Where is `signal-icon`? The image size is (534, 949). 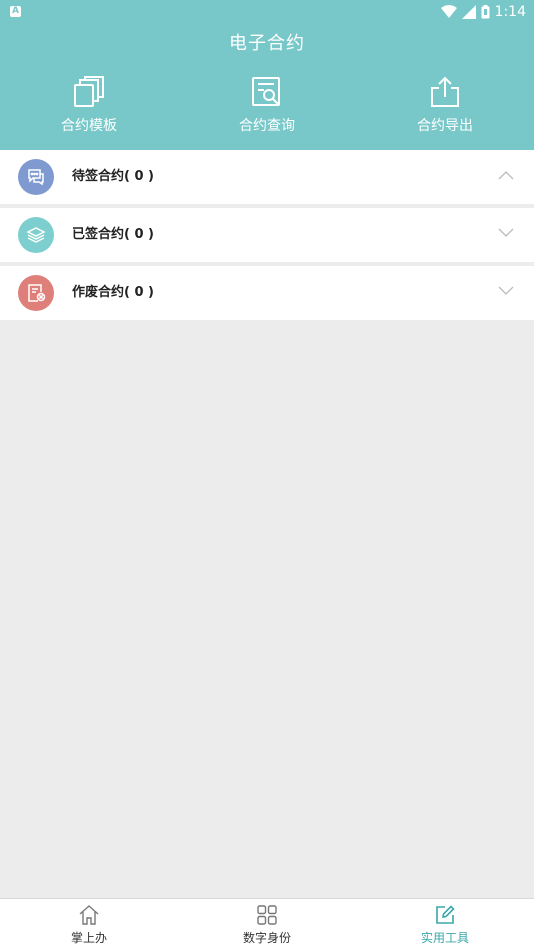 signal-icon is located at coordinates (468, 12).